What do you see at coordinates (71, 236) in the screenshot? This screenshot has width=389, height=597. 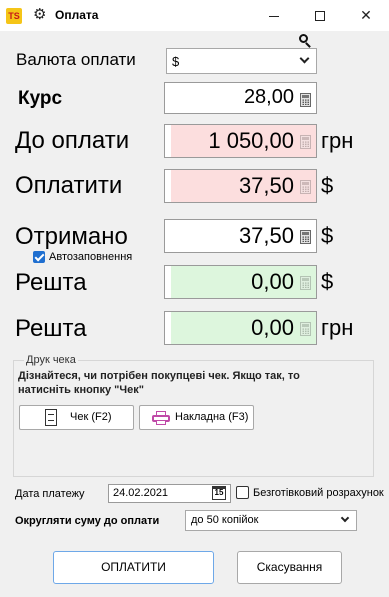 I see `received-label: Отримано` at bounding box center [71, 236].